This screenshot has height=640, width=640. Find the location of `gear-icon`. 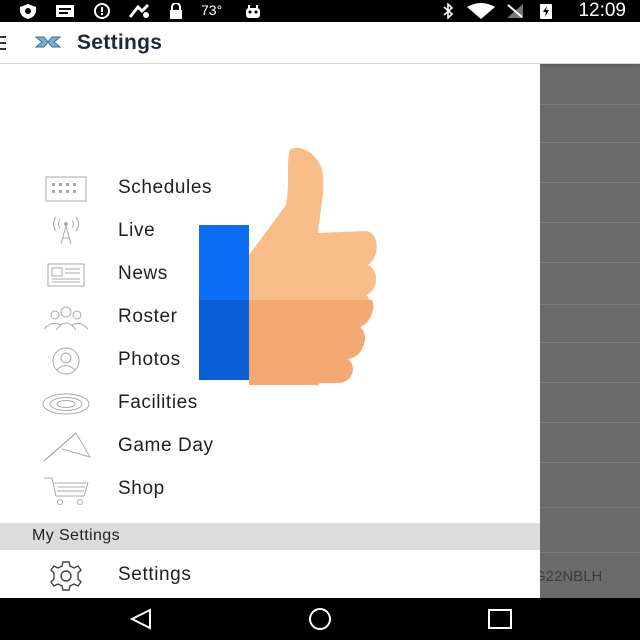

gear-icon is located at coordinates (66, 576).